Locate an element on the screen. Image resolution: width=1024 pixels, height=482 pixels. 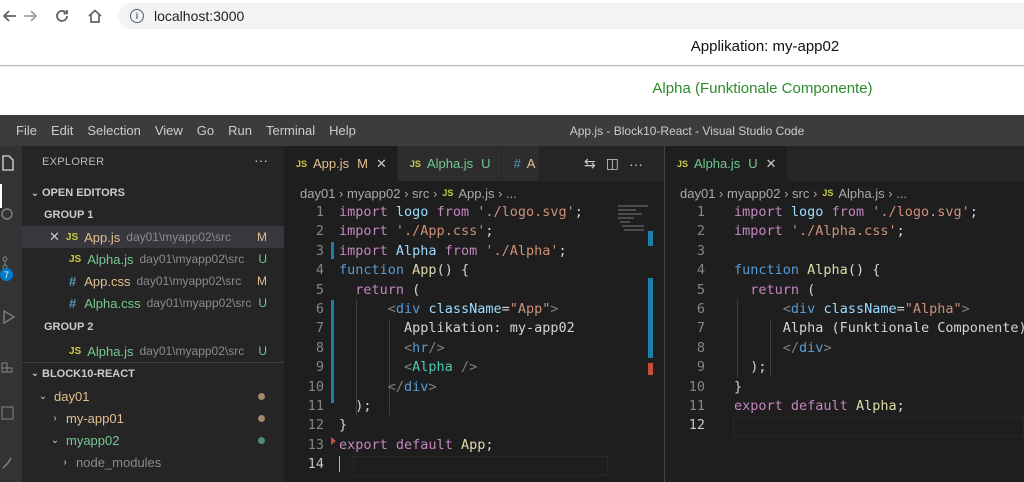
minimap is located at coordinates (631, 342).